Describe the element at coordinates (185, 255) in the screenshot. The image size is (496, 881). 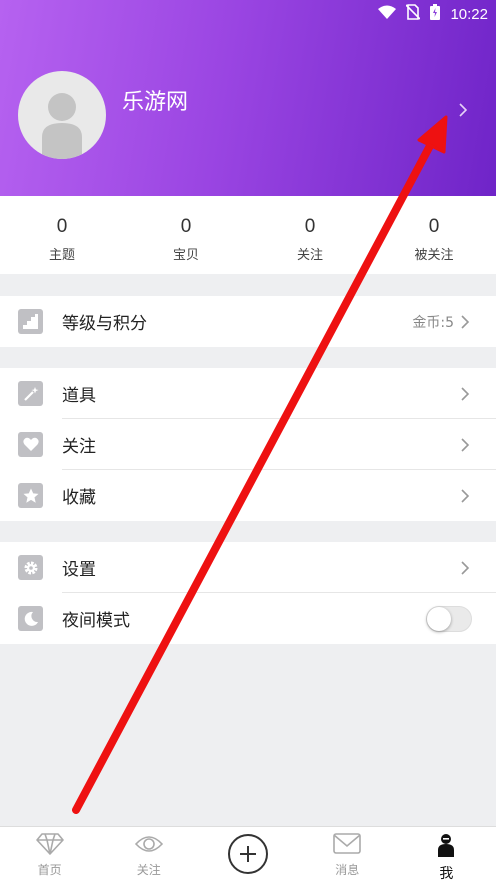
I see `stat-label: 宝贝` at that location.